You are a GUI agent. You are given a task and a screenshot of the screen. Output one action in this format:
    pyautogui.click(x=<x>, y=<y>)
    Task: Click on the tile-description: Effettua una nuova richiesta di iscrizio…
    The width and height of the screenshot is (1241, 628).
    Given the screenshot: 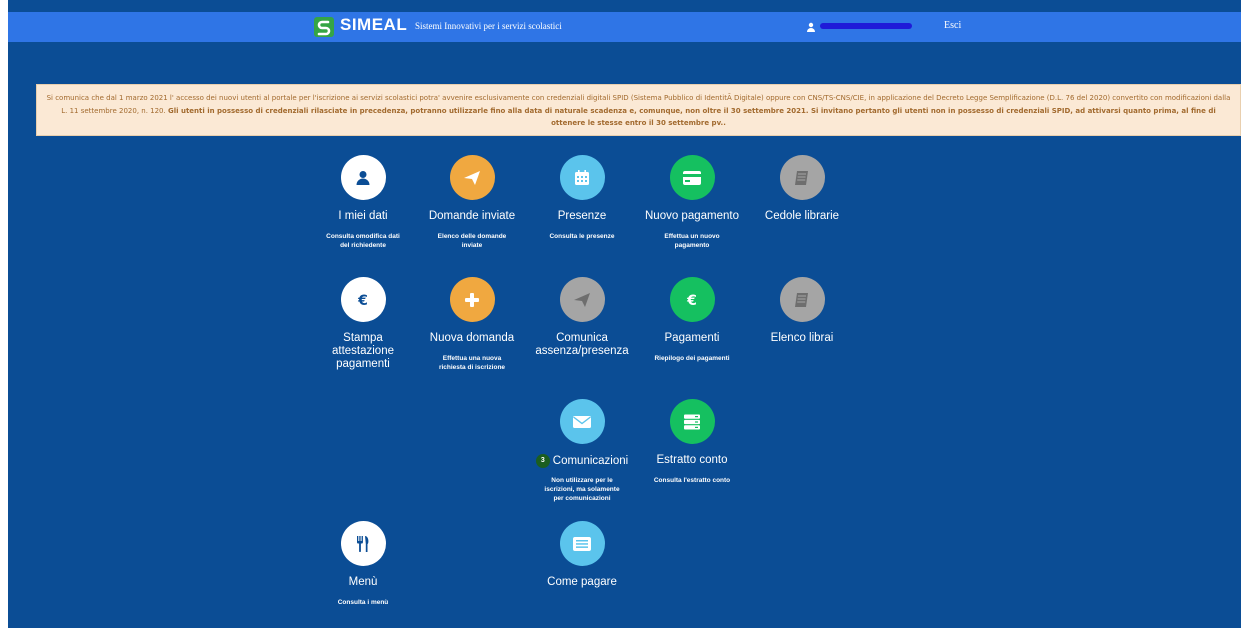 What is the action you would take?
    pyautogui.click(x=472, y=363)
    